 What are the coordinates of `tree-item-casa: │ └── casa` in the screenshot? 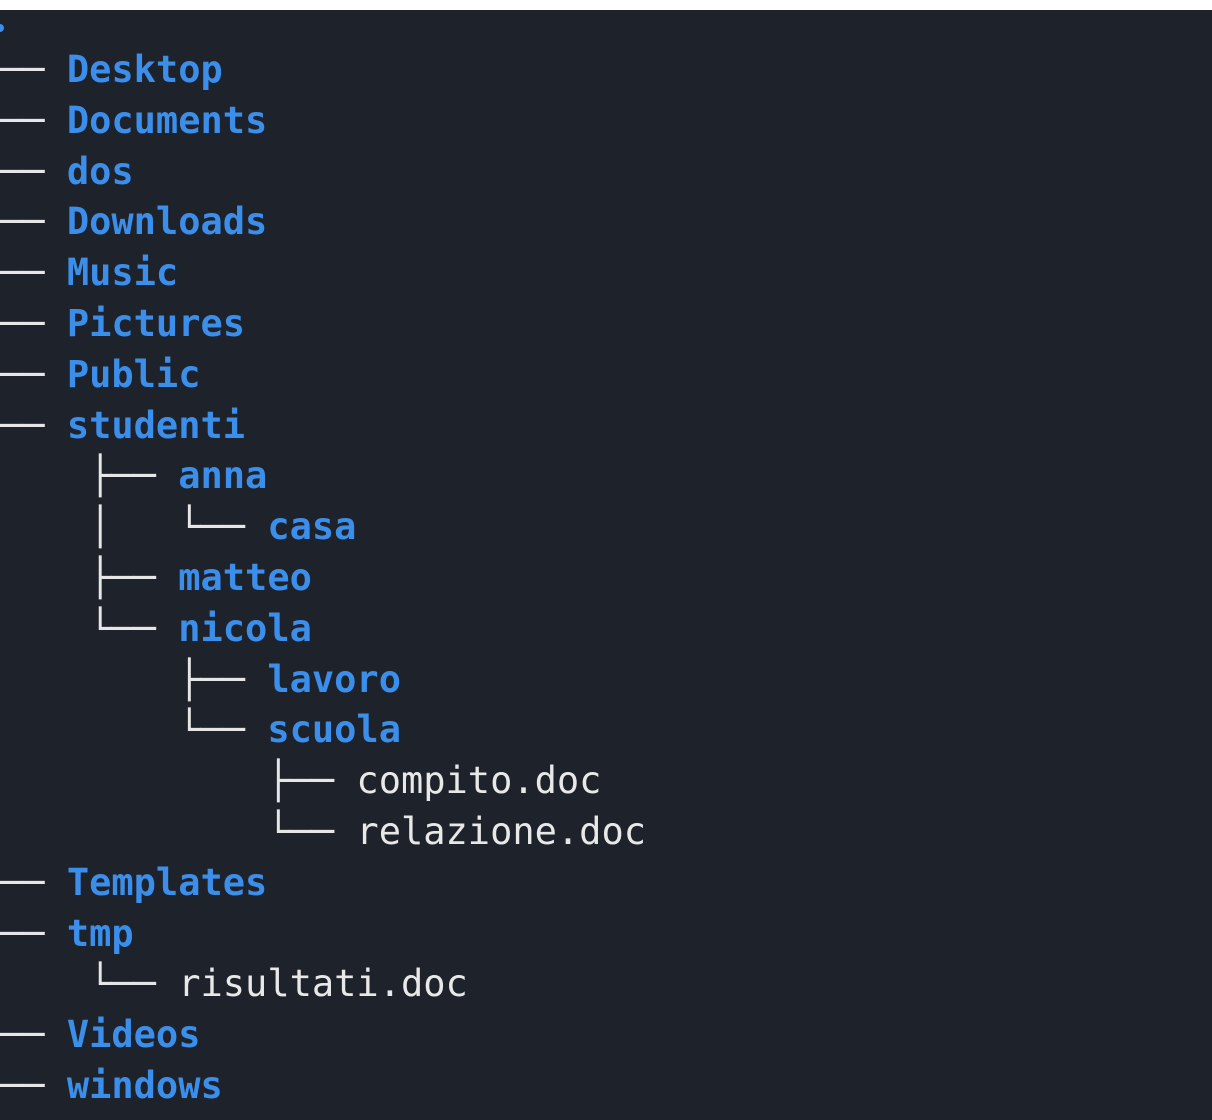 It's located at (323, 527).